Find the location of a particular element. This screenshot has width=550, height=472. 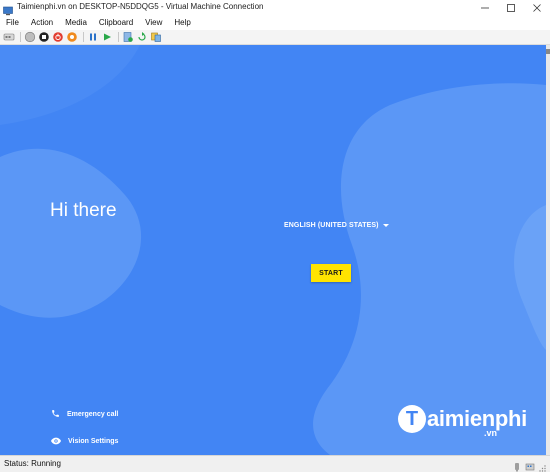

emergency-call-link: Emergency call is located at coordinates (84, 414).